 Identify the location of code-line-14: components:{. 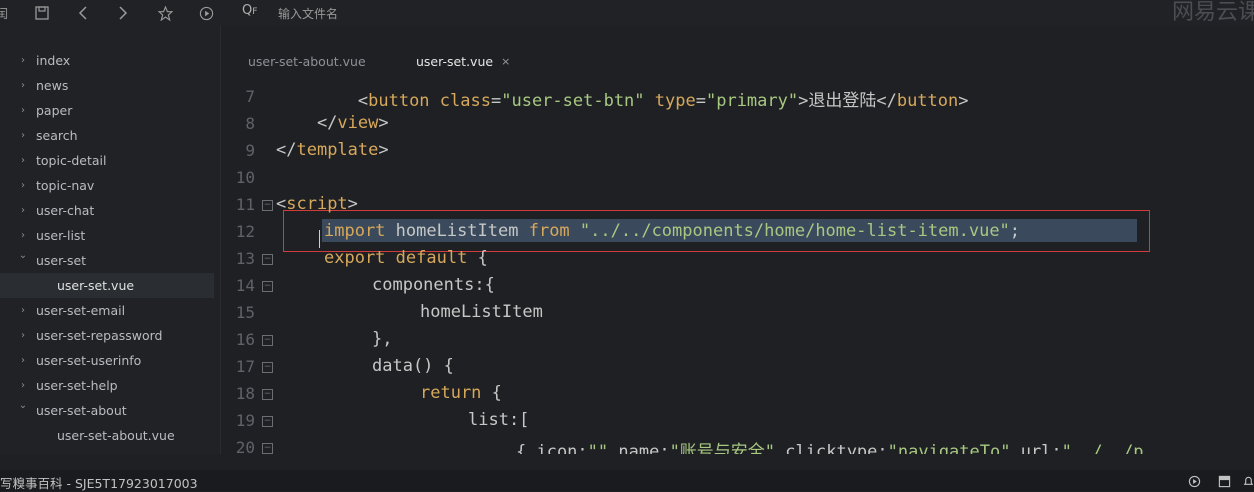
(433, 285).